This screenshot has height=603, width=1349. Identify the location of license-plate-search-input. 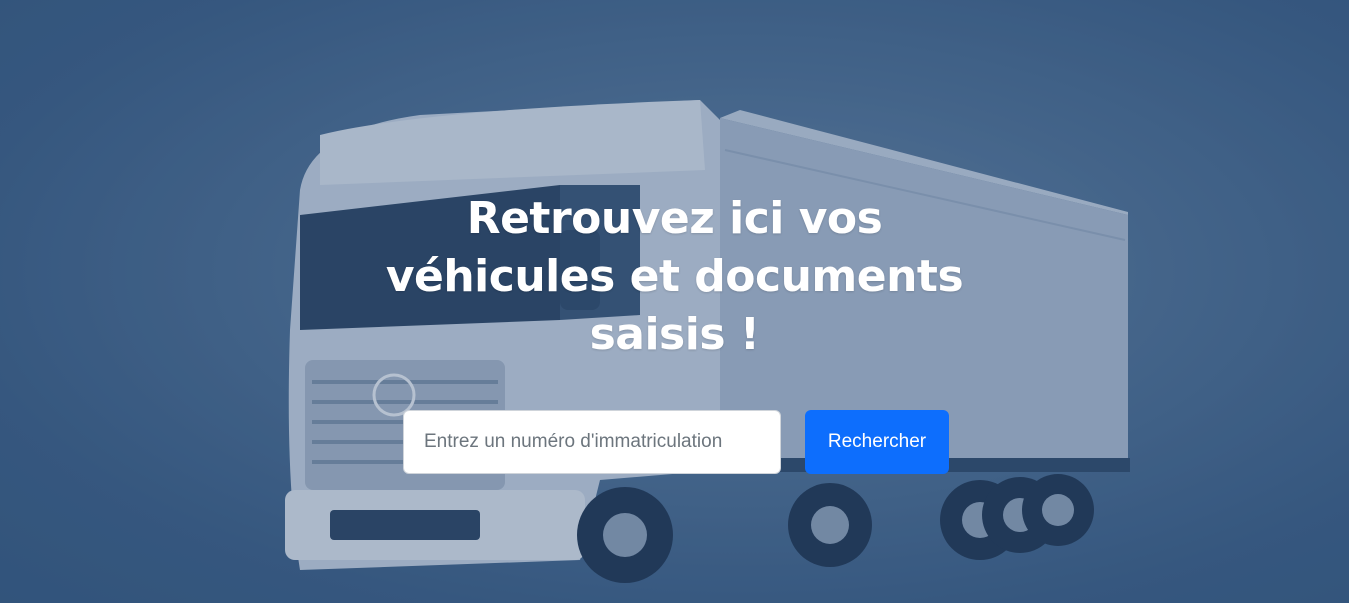
(592, 442).